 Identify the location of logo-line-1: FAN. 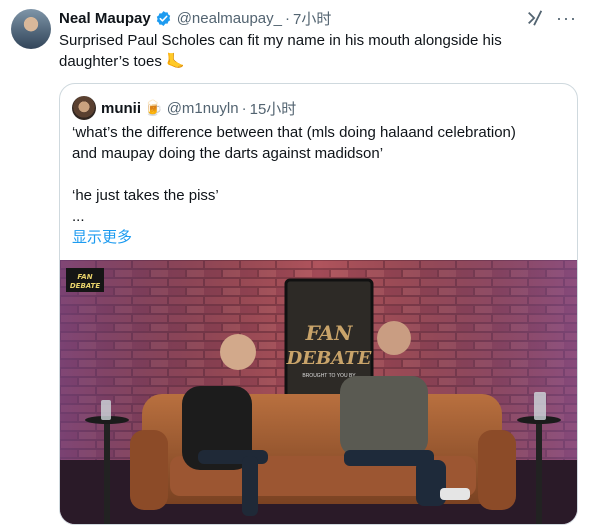
(84, 277).